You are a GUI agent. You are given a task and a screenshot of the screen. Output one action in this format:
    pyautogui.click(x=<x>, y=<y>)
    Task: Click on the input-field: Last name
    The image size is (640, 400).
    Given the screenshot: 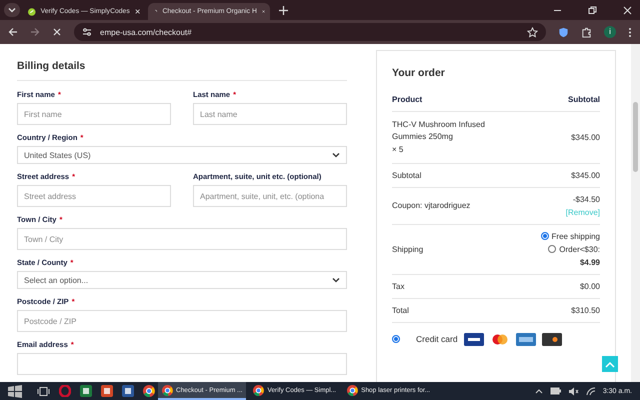 What is the action you would take?
    pyautogui.click(x=270, y=114)
    